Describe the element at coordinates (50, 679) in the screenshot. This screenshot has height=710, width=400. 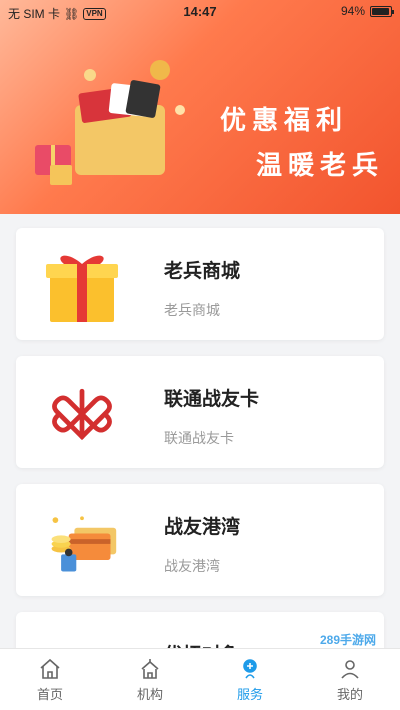
I see `tab-home: 首页` at that location.